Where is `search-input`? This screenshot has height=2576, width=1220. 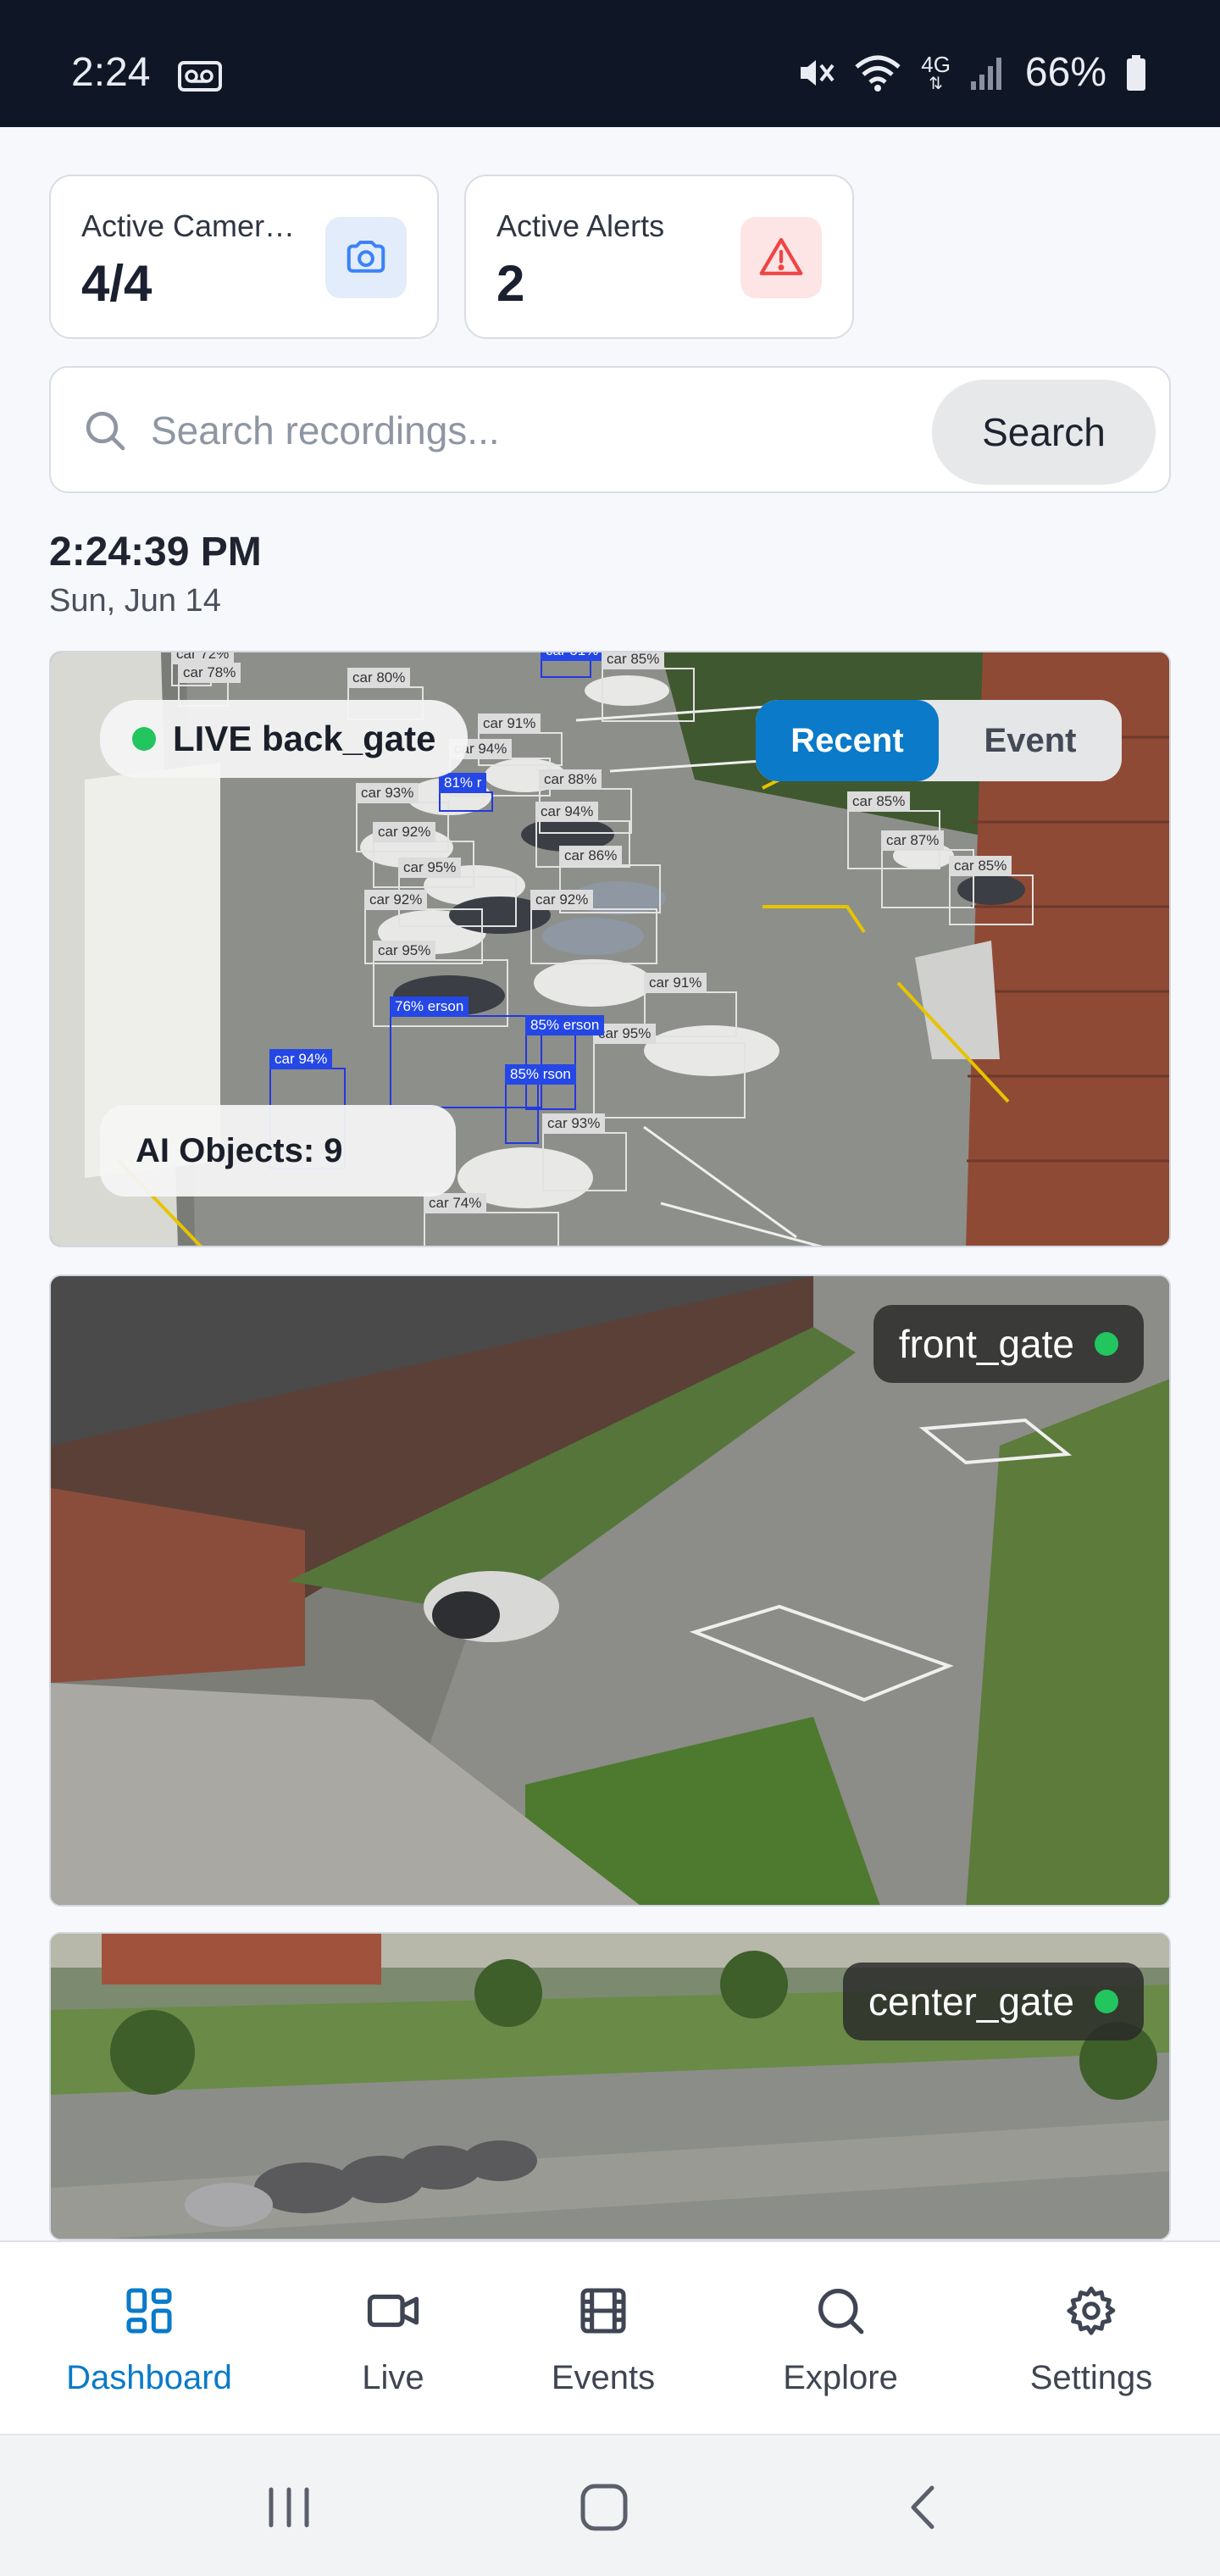 search-input is located at coordinates (557, 430).